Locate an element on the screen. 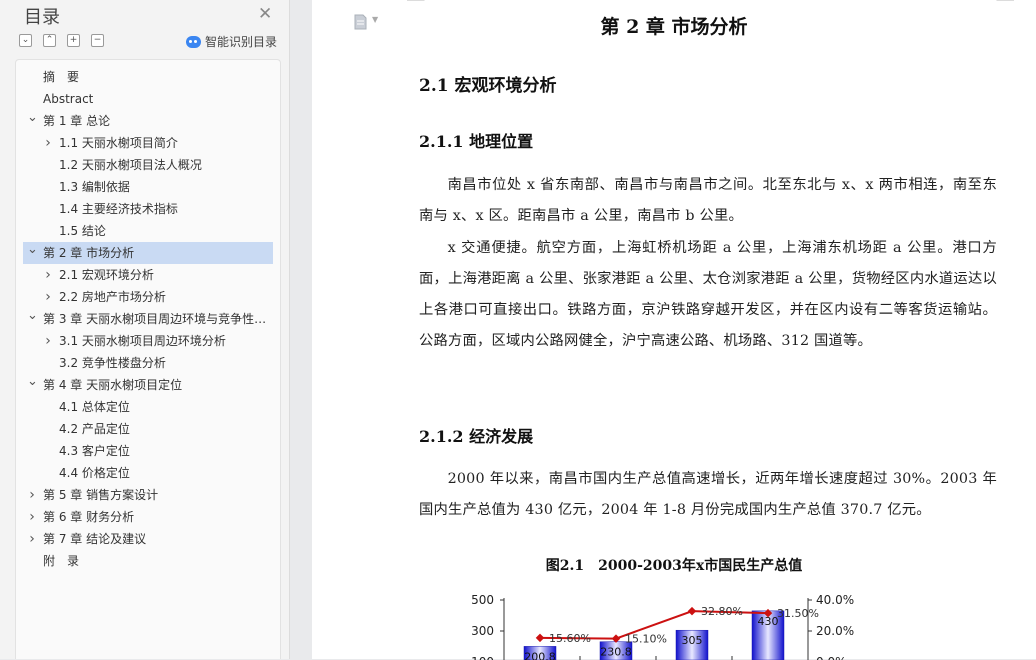  chapter-title: 第 2 章 市场分析 is located at coordinates (674, 27).